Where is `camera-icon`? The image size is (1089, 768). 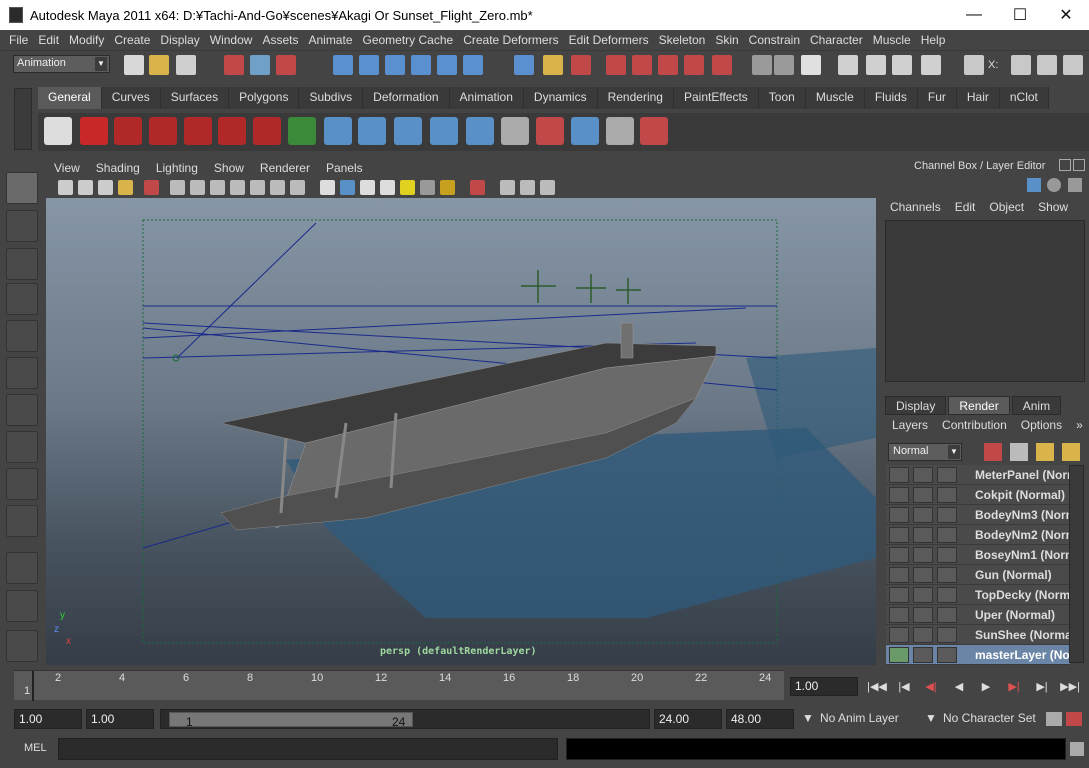 camera-icon is located at coordinates (128, 131).